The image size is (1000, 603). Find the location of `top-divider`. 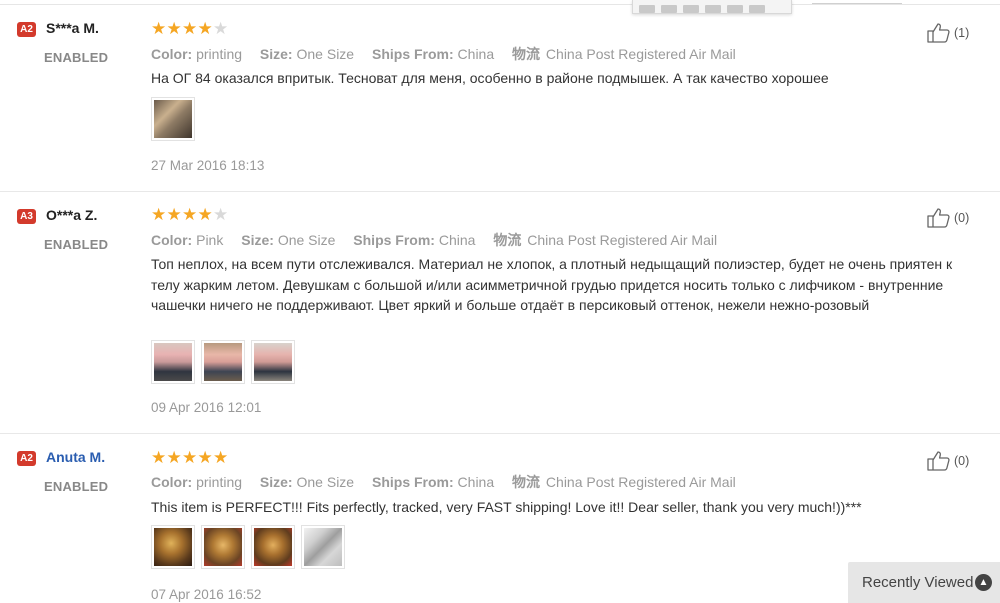

top-divider is located at coordinates (500, 4).